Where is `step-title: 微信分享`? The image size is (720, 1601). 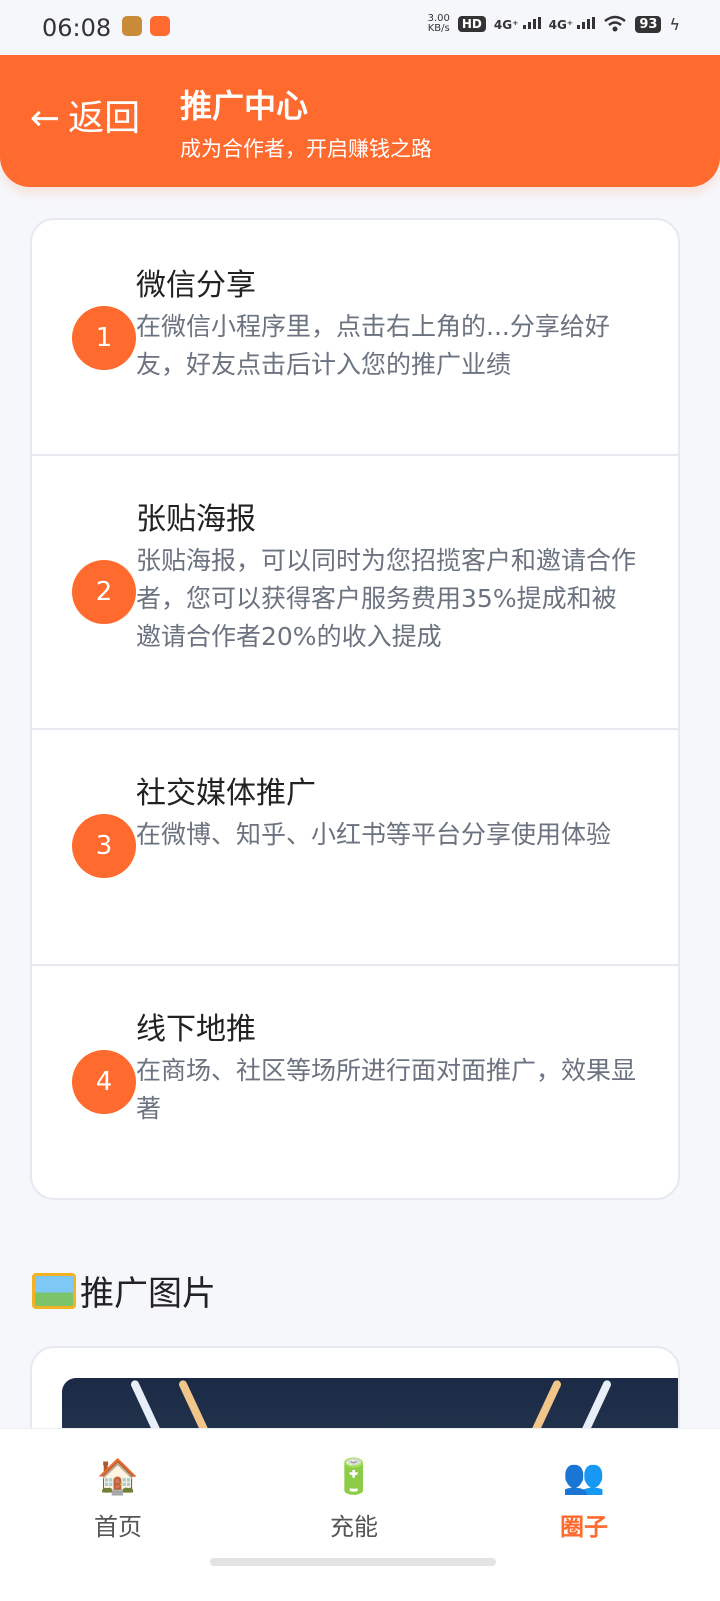
step-title: 微信分享 is located at coordinates (196, 285).